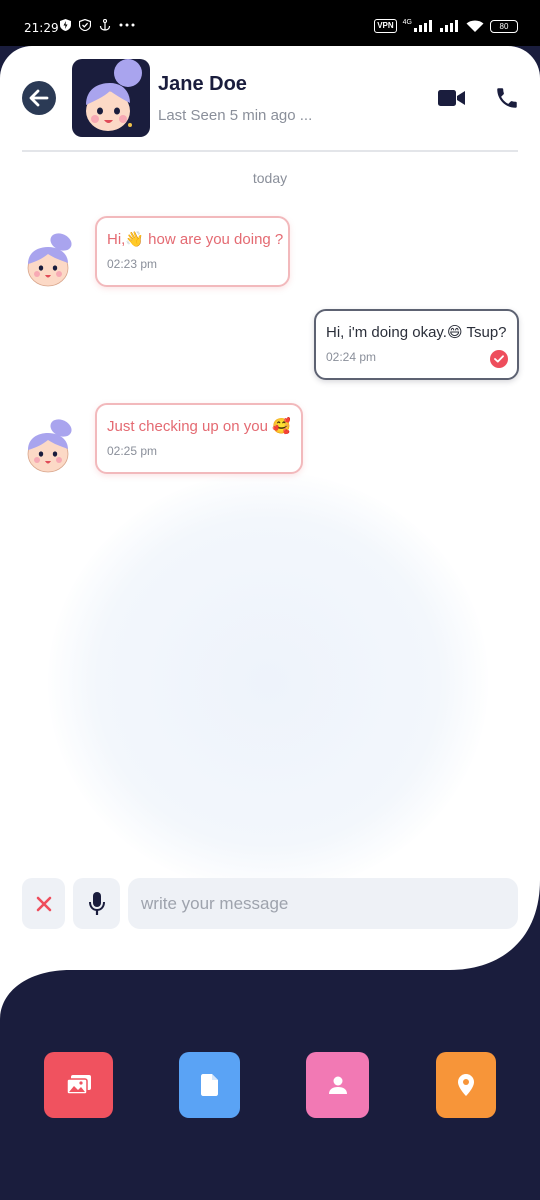 The height and width of the screenshot is (1200, 540). I want to click on message-text: Just checking up on you 🥰, so click(199, 426).